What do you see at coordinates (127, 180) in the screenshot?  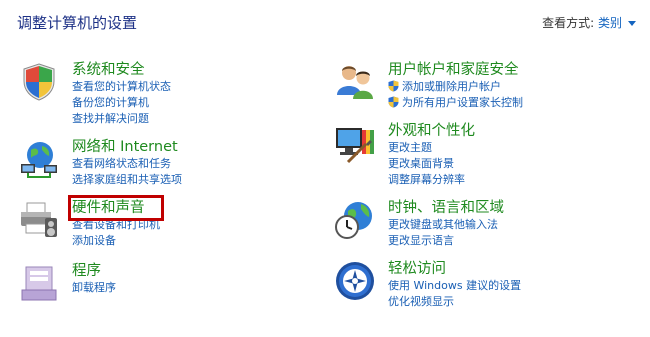 I see `link-homegroup-sharing: 选择家庭组和共享选项` at bounding box center [127, 180].